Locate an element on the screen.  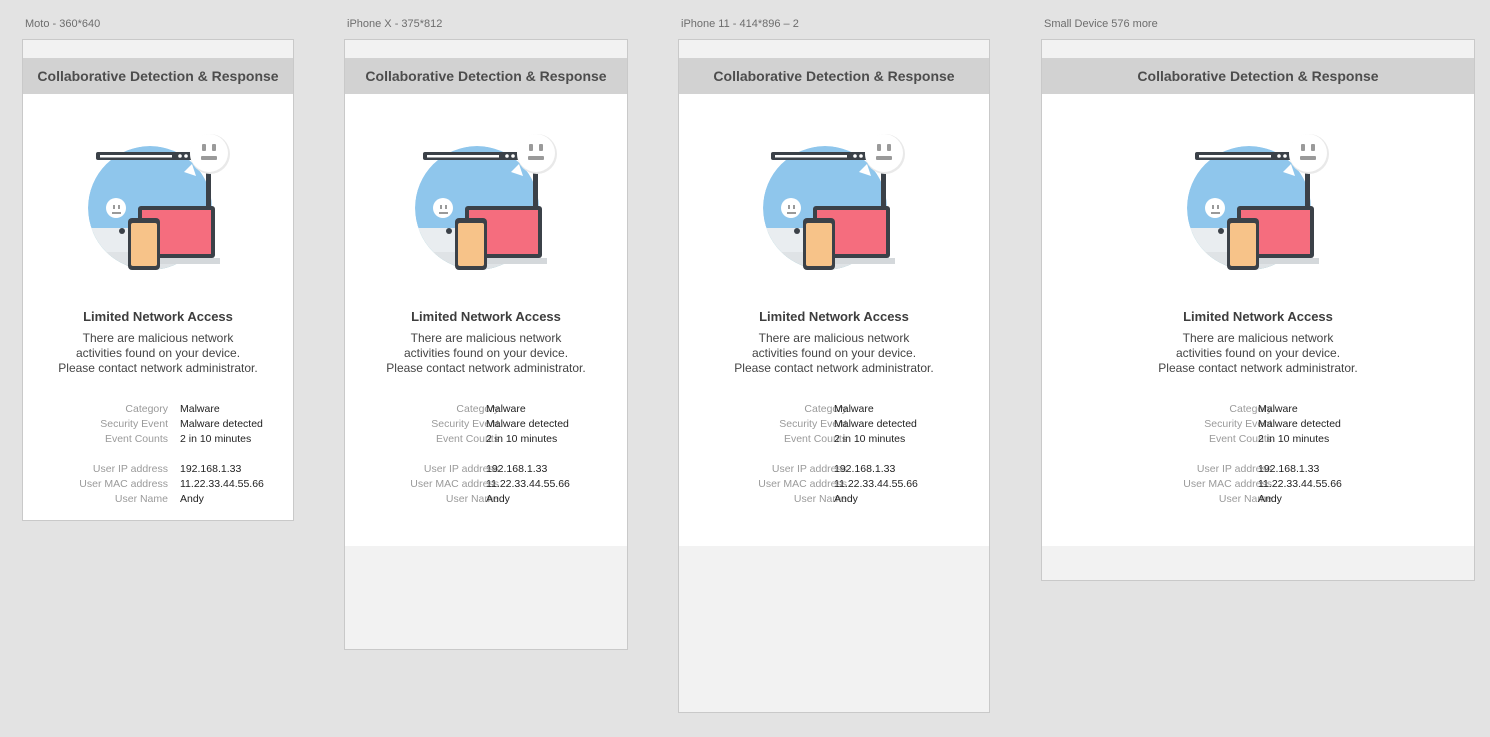
artboard-label: iPhone 11 - 414*896 – 2 is located at coordinates (740, 24).